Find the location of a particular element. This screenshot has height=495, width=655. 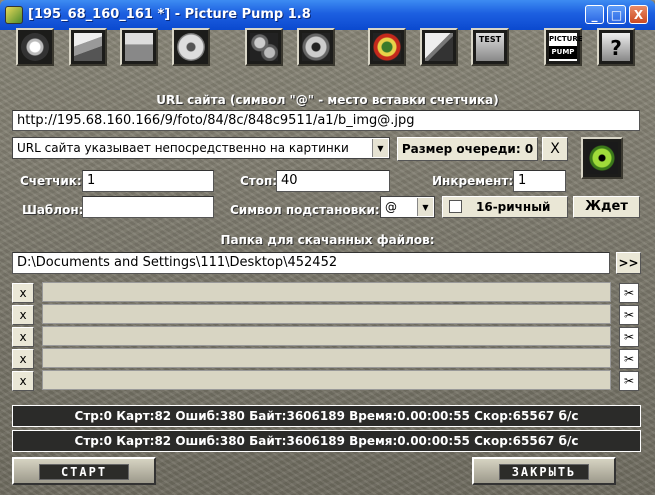

minimize-button: _ is located at coordinates (594, 14).